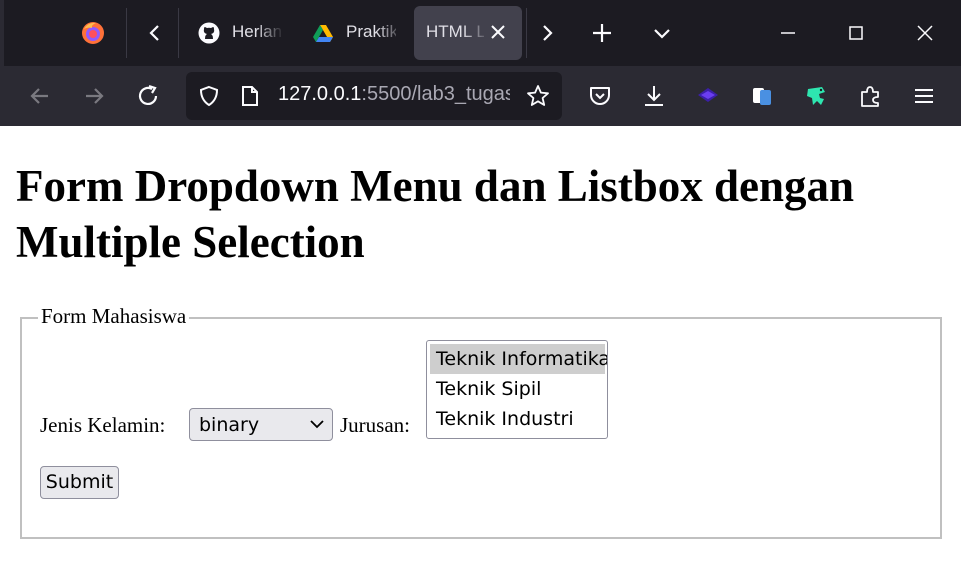 The width and height of the screenshot is (961, 580). Describe the element at coordinates (323, 33) in the screenshot. I see `google-drive-icon` at that location.